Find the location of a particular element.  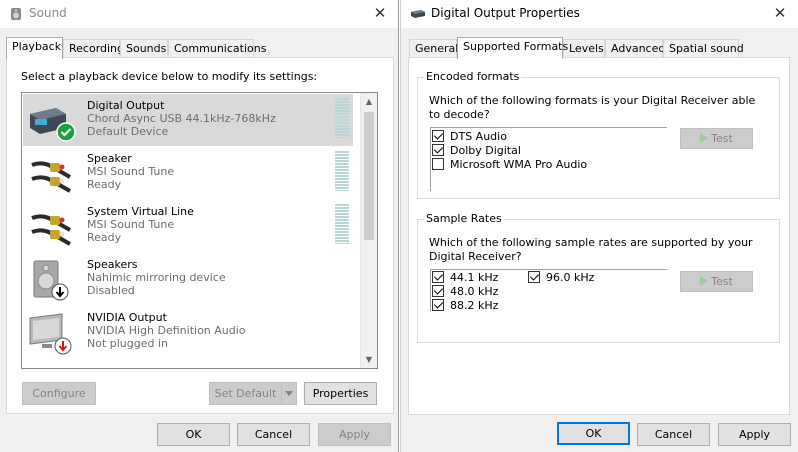

rate-48-0: 48.0 kHz is located at coordinates (465, 291).